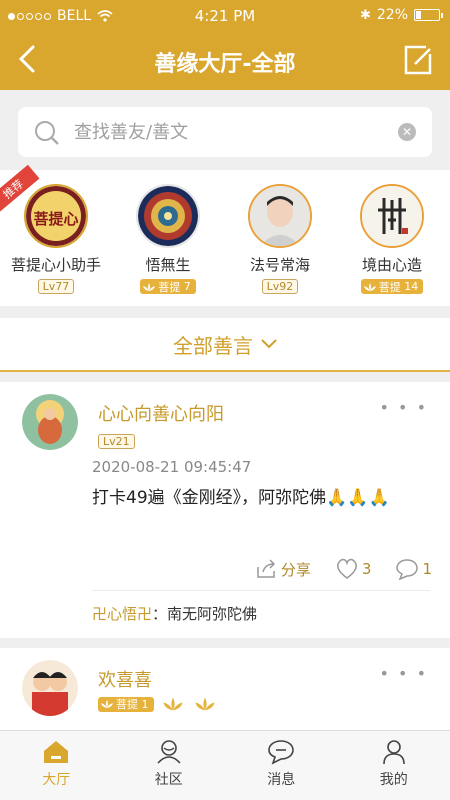 The width and height of the screenshot is (450, 800). I want to click on share-icon, so click(266, 568).